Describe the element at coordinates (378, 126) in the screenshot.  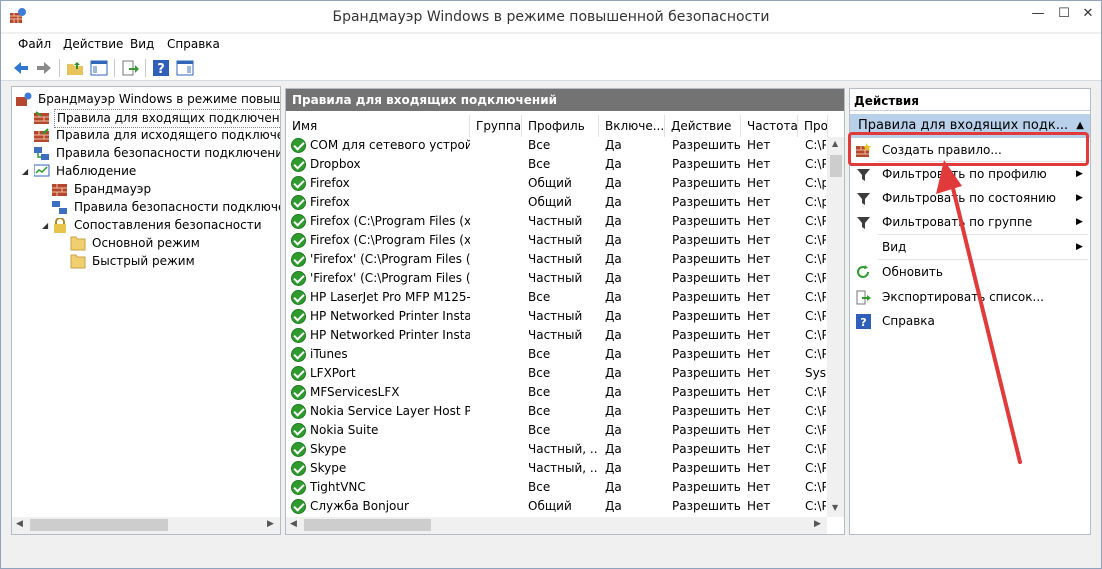
I see `column-name: Имя` at that location.